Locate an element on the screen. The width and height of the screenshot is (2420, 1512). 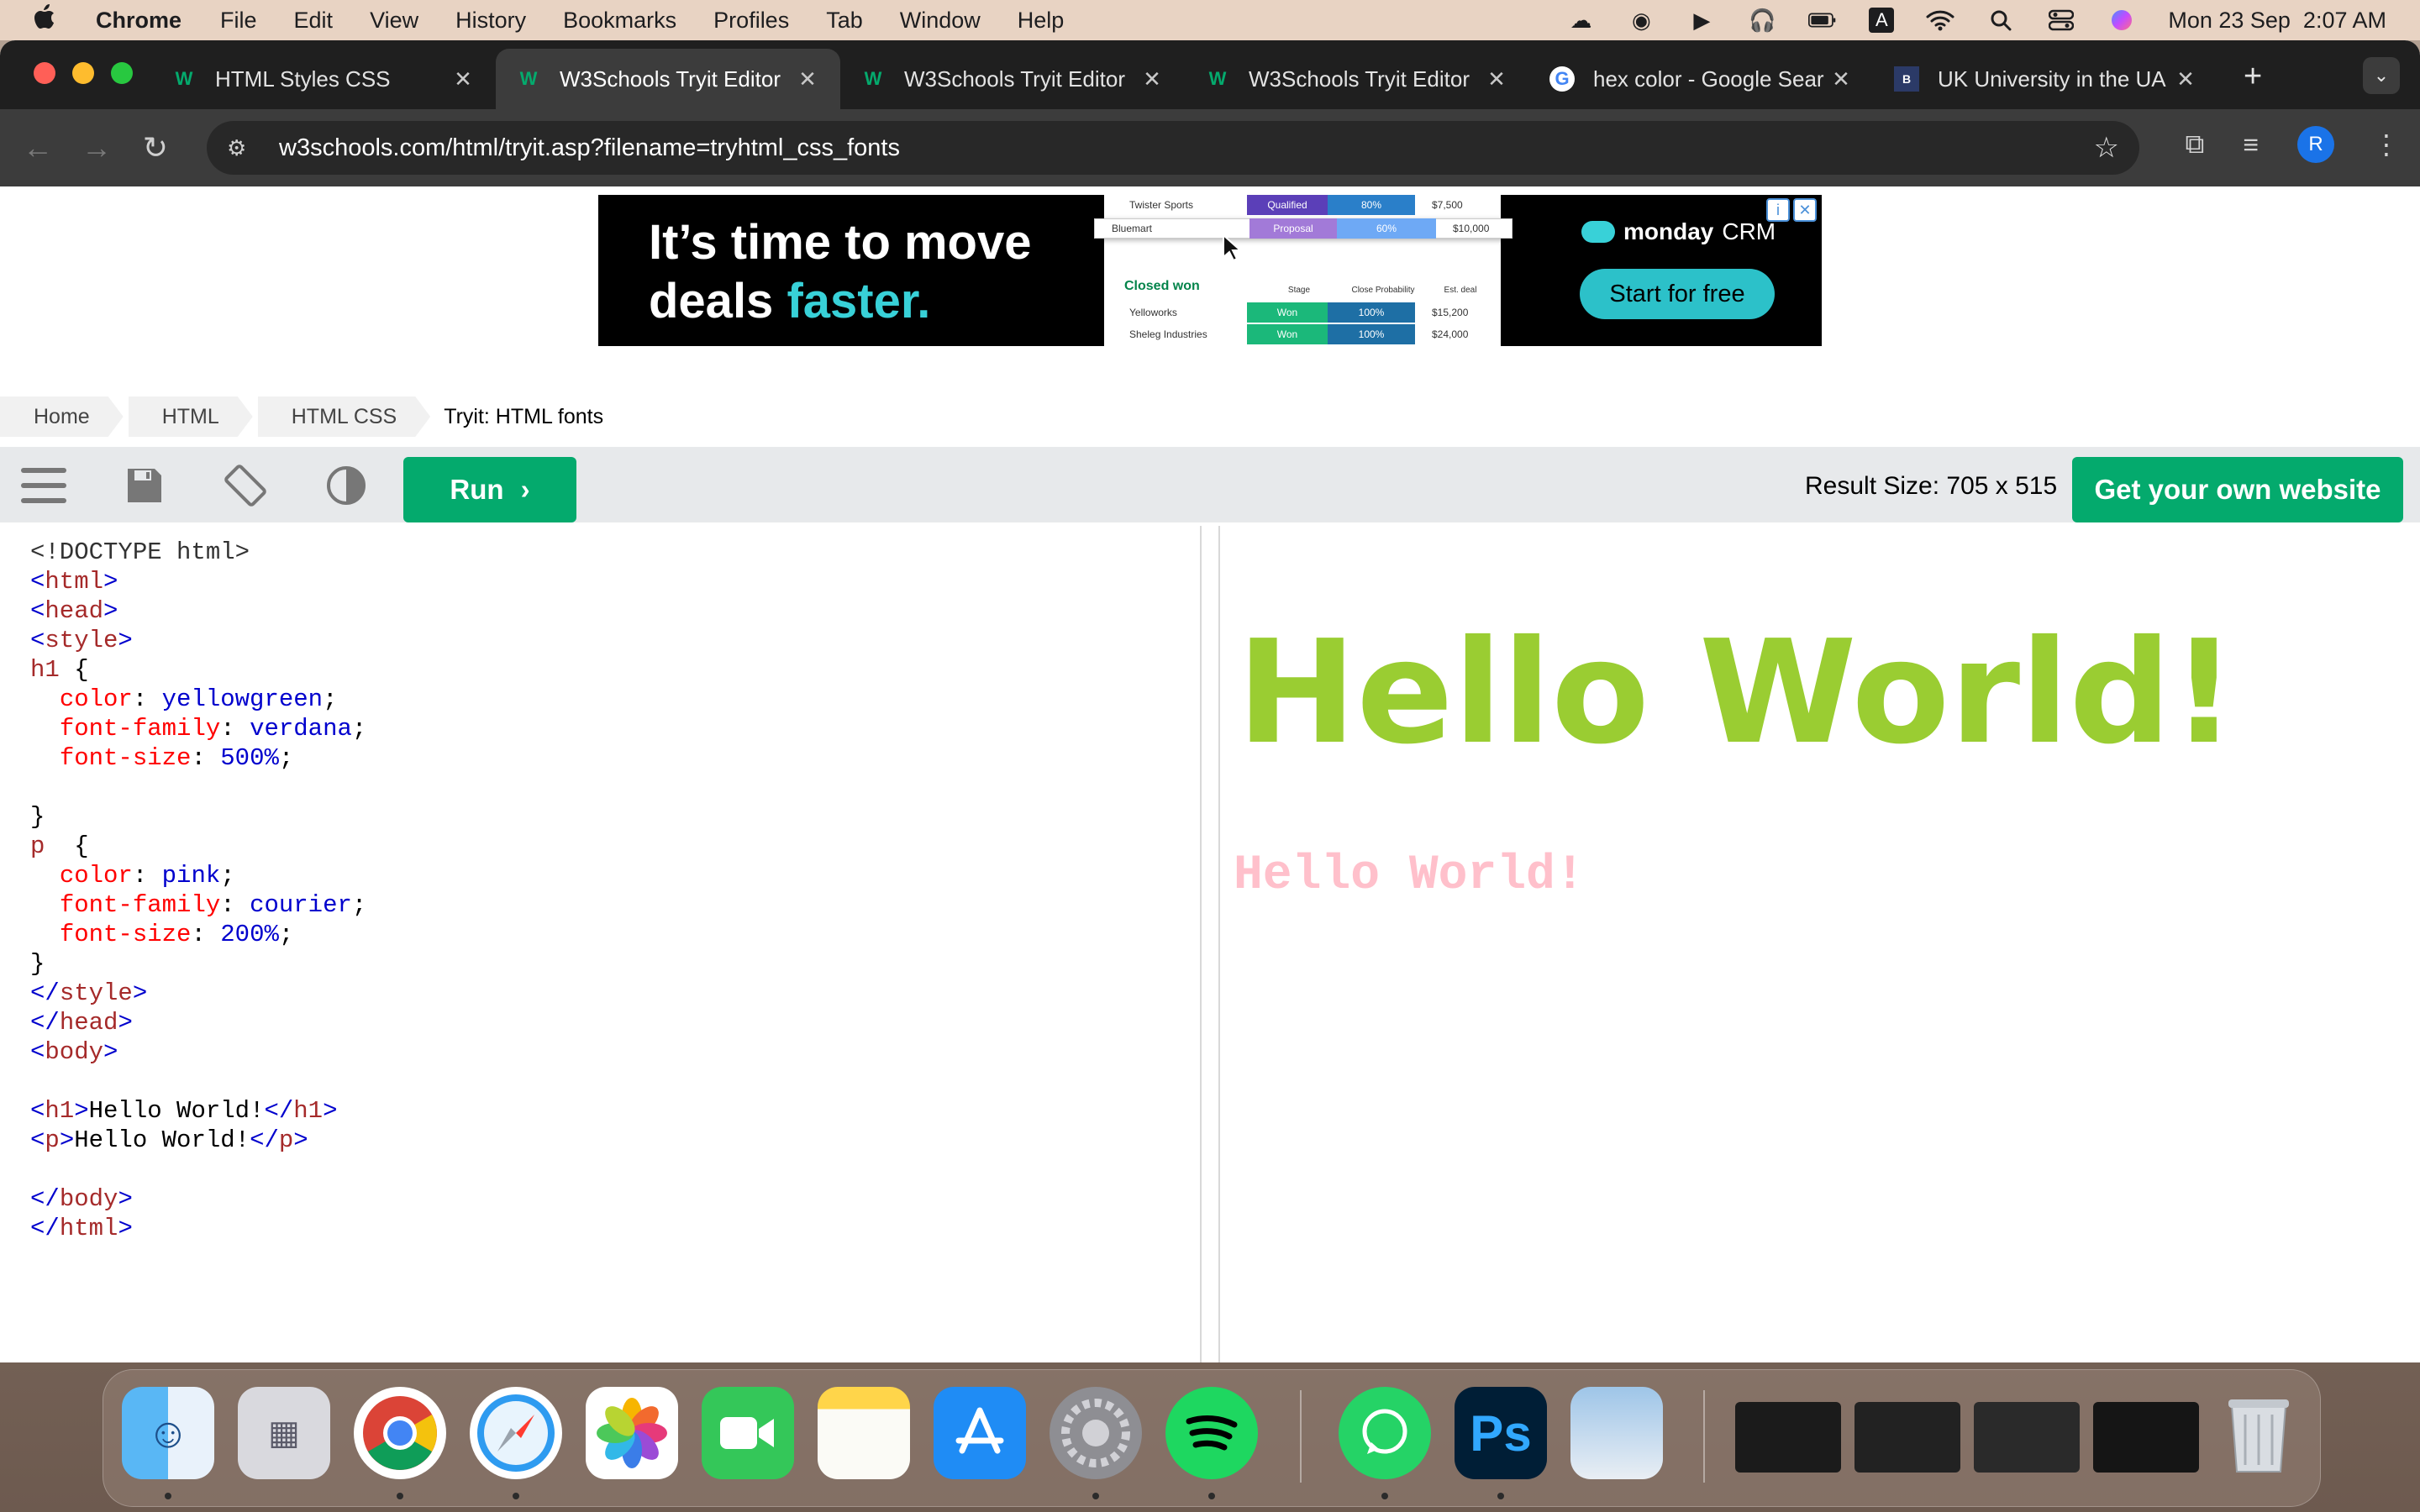
menu-file: File is located at coordinates (239, 21).